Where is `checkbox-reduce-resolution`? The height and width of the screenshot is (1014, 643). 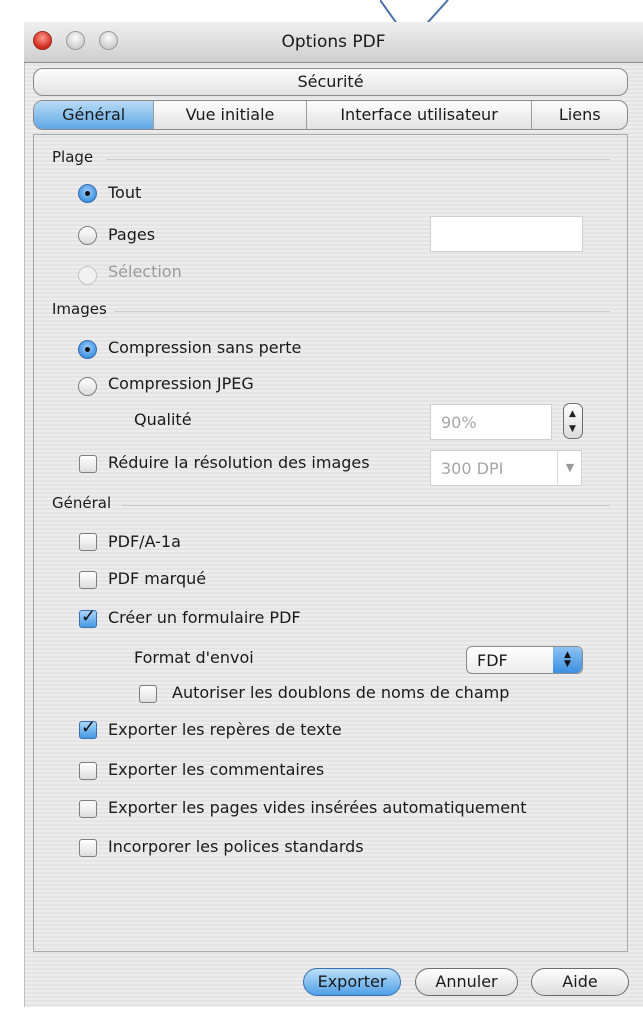 checkbox-reduce-resolution is located at coordinates (88, 464).